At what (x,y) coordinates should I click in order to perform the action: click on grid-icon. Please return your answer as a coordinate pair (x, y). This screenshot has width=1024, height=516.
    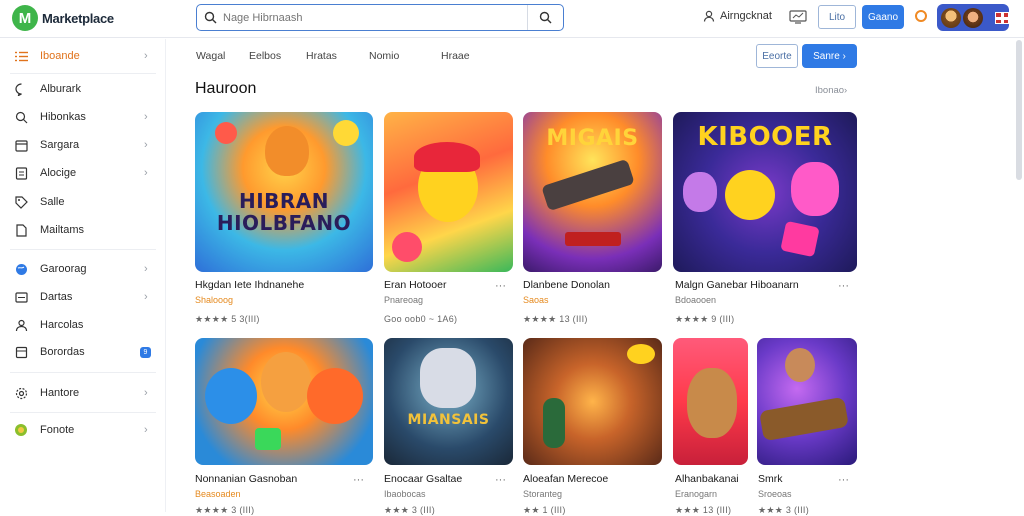
    Looking at the image, I should click on (21, 297).